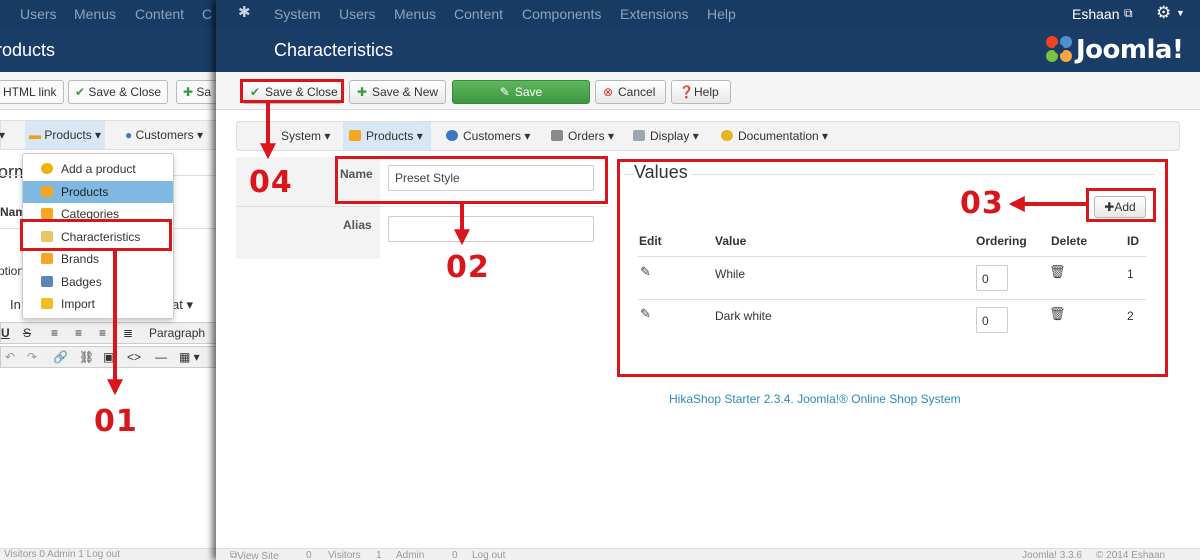  What do you see at coordinates (134, 357) in the screenshot?
I see `code-icon: <>` at bounding box center [134, 357].